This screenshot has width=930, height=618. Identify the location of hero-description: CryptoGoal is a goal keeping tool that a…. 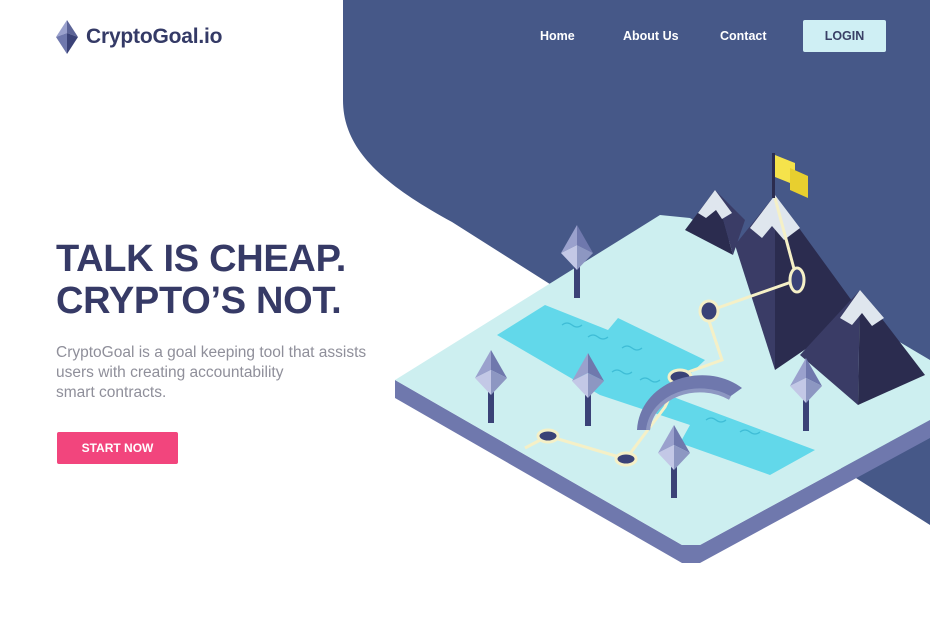
(228, 373).